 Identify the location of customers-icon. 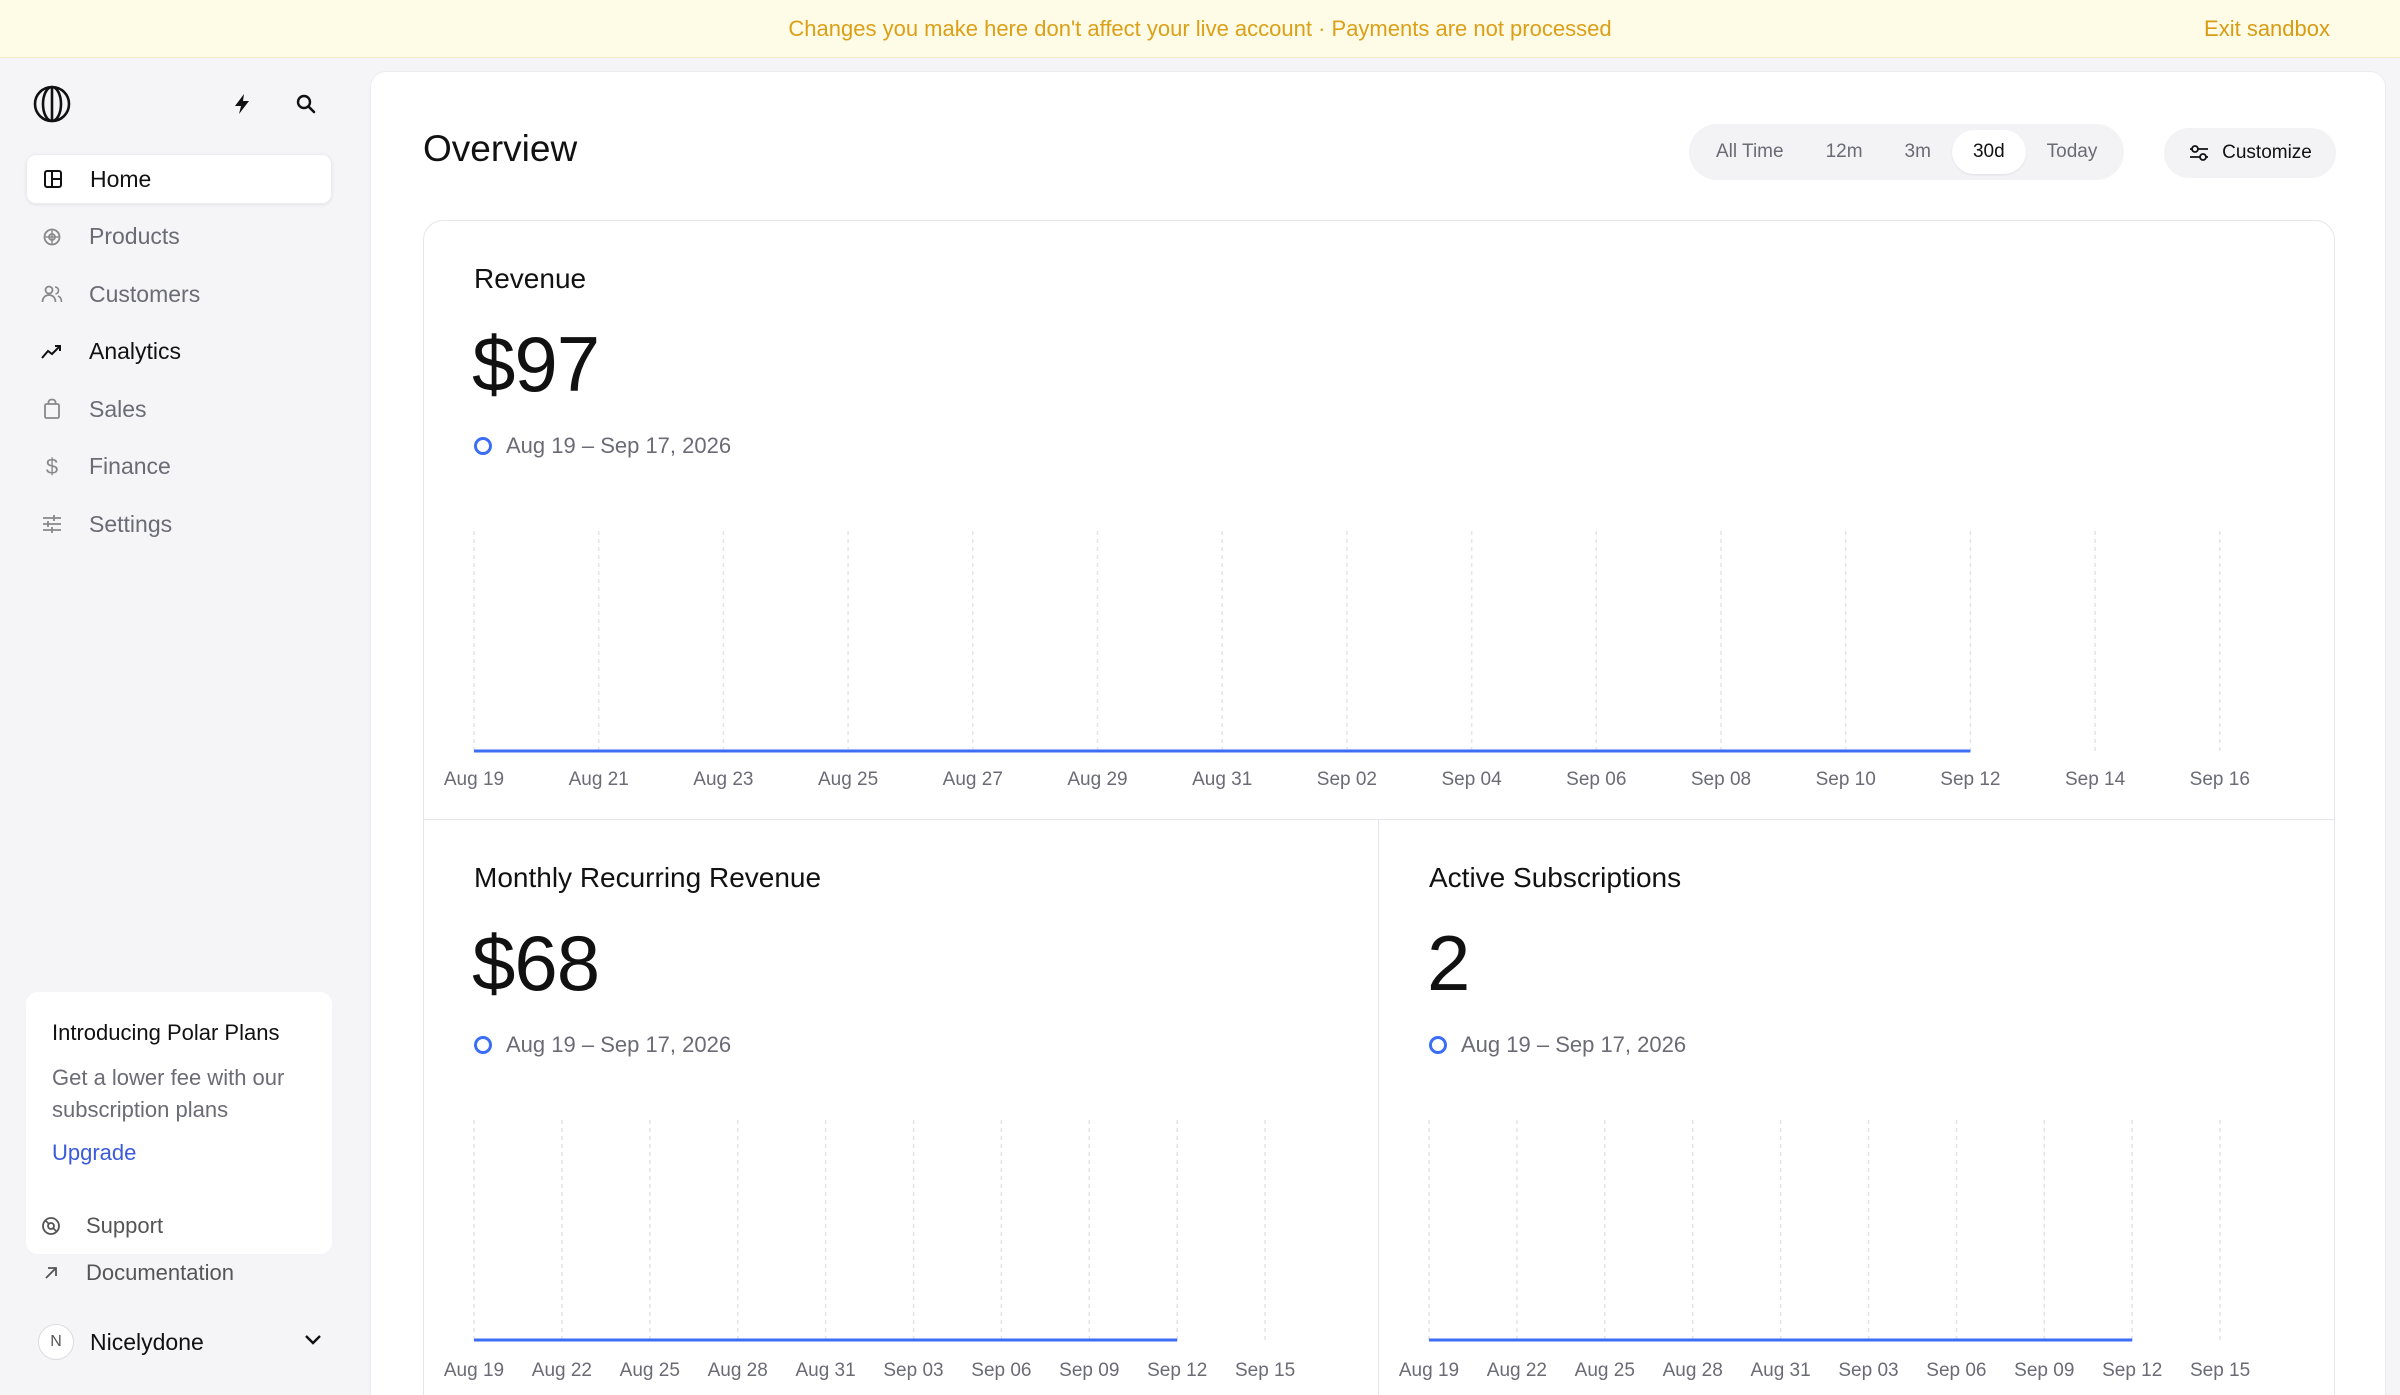
(52, 294).